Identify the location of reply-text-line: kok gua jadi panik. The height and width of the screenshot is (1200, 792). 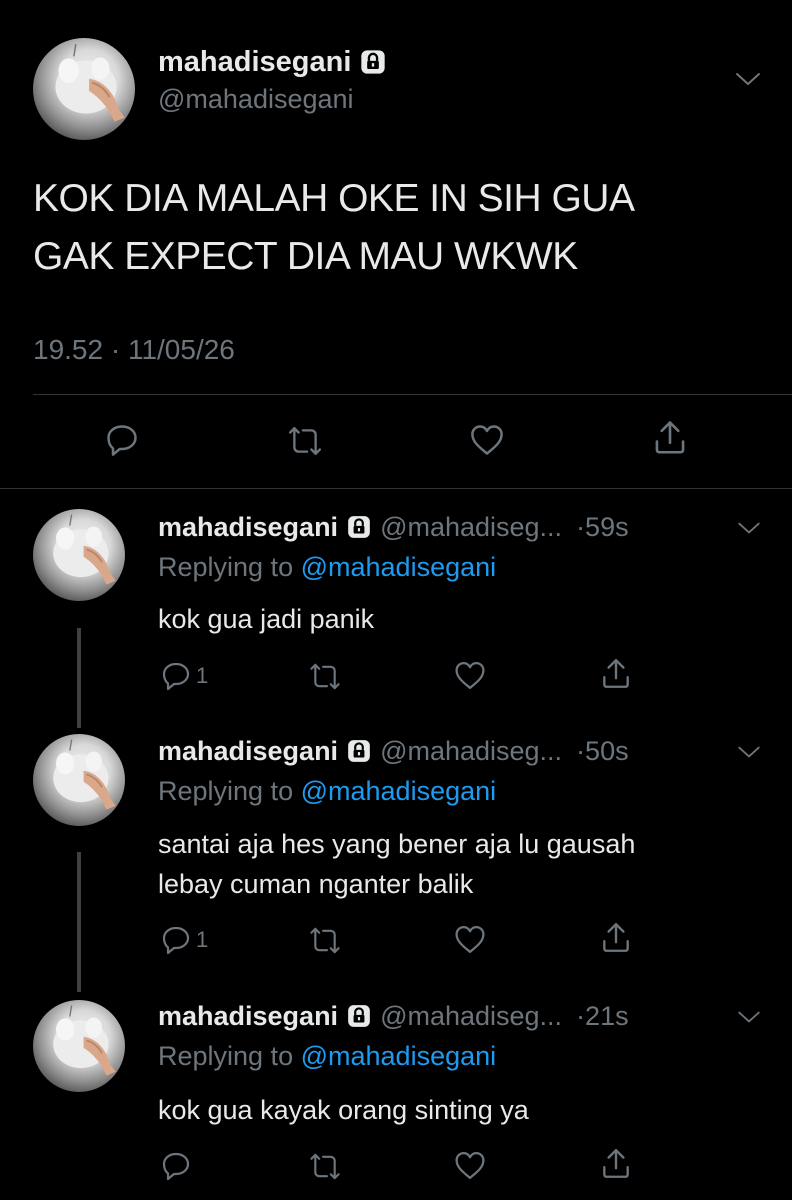
(266, 619).